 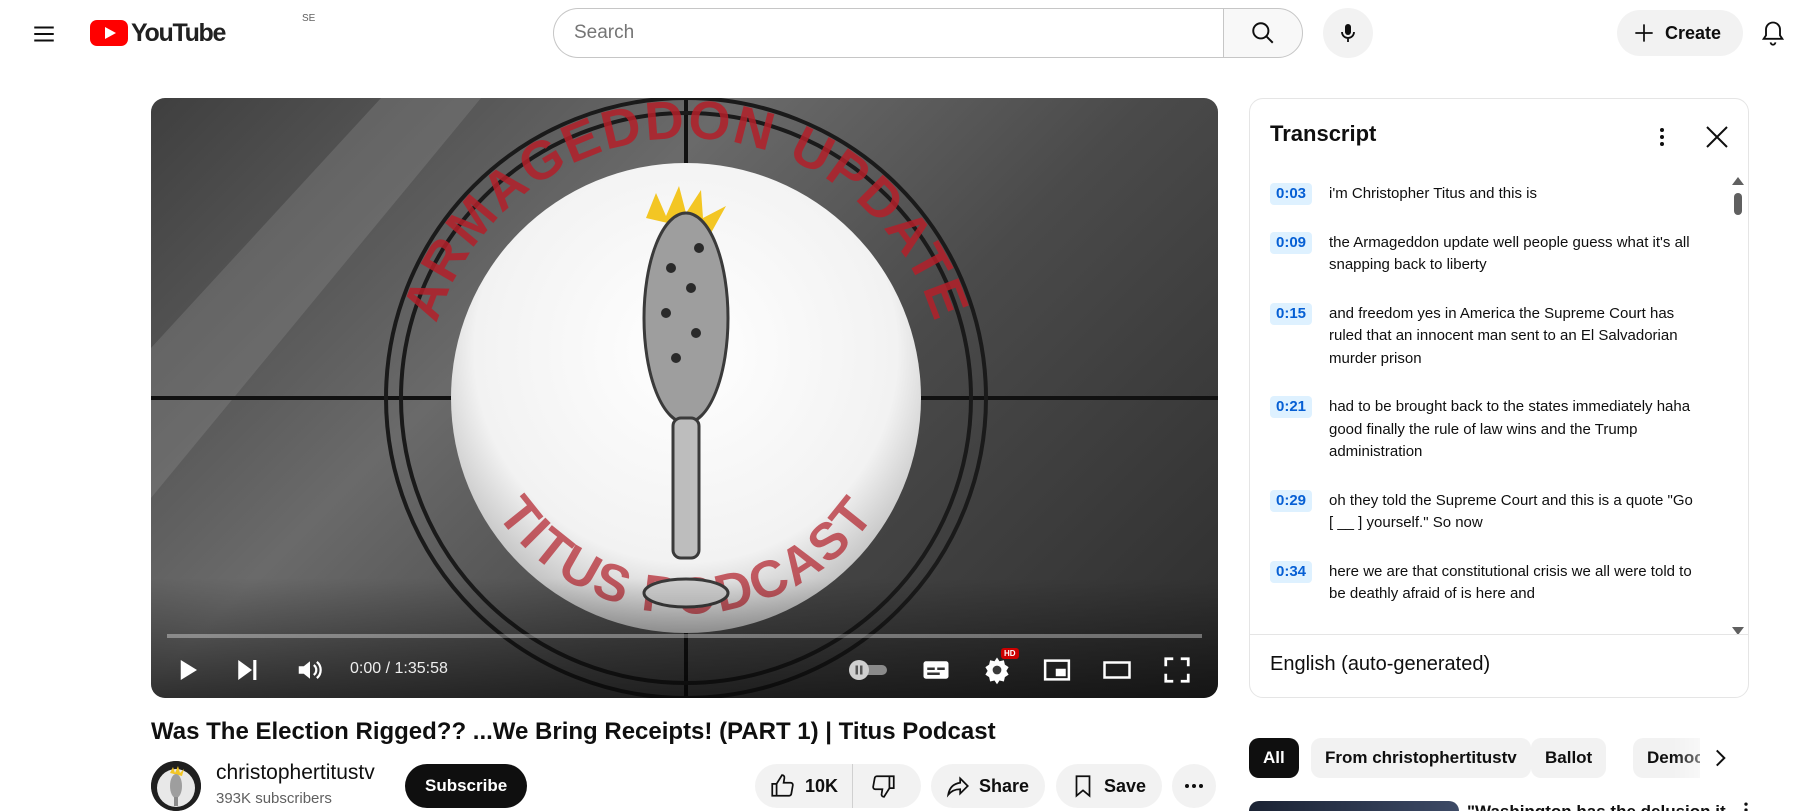 I want to click on chip-all: All, so click(x=1274, y=758).